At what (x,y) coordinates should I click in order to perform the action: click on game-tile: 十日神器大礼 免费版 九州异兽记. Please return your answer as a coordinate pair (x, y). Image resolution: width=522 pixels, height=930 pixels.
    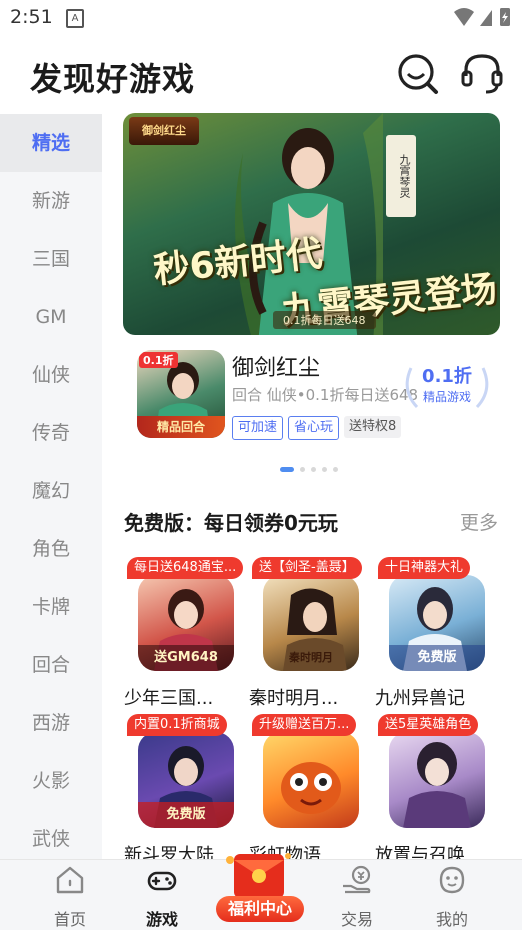
    Looking at the image, I should click on (435, 633).